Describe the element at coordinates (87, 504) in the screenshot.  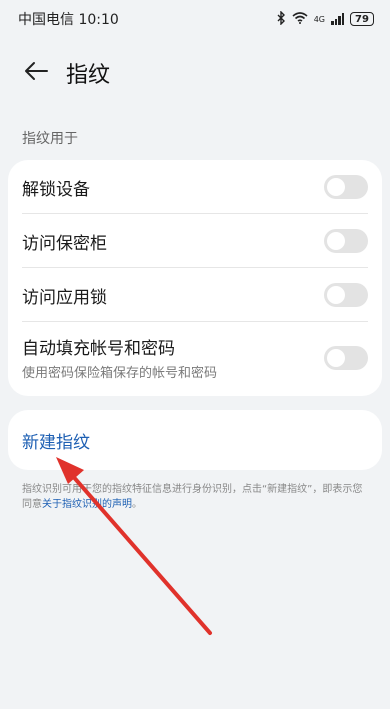
I see `privacy-statement-link: 关于指纹识别的声明` at that location.